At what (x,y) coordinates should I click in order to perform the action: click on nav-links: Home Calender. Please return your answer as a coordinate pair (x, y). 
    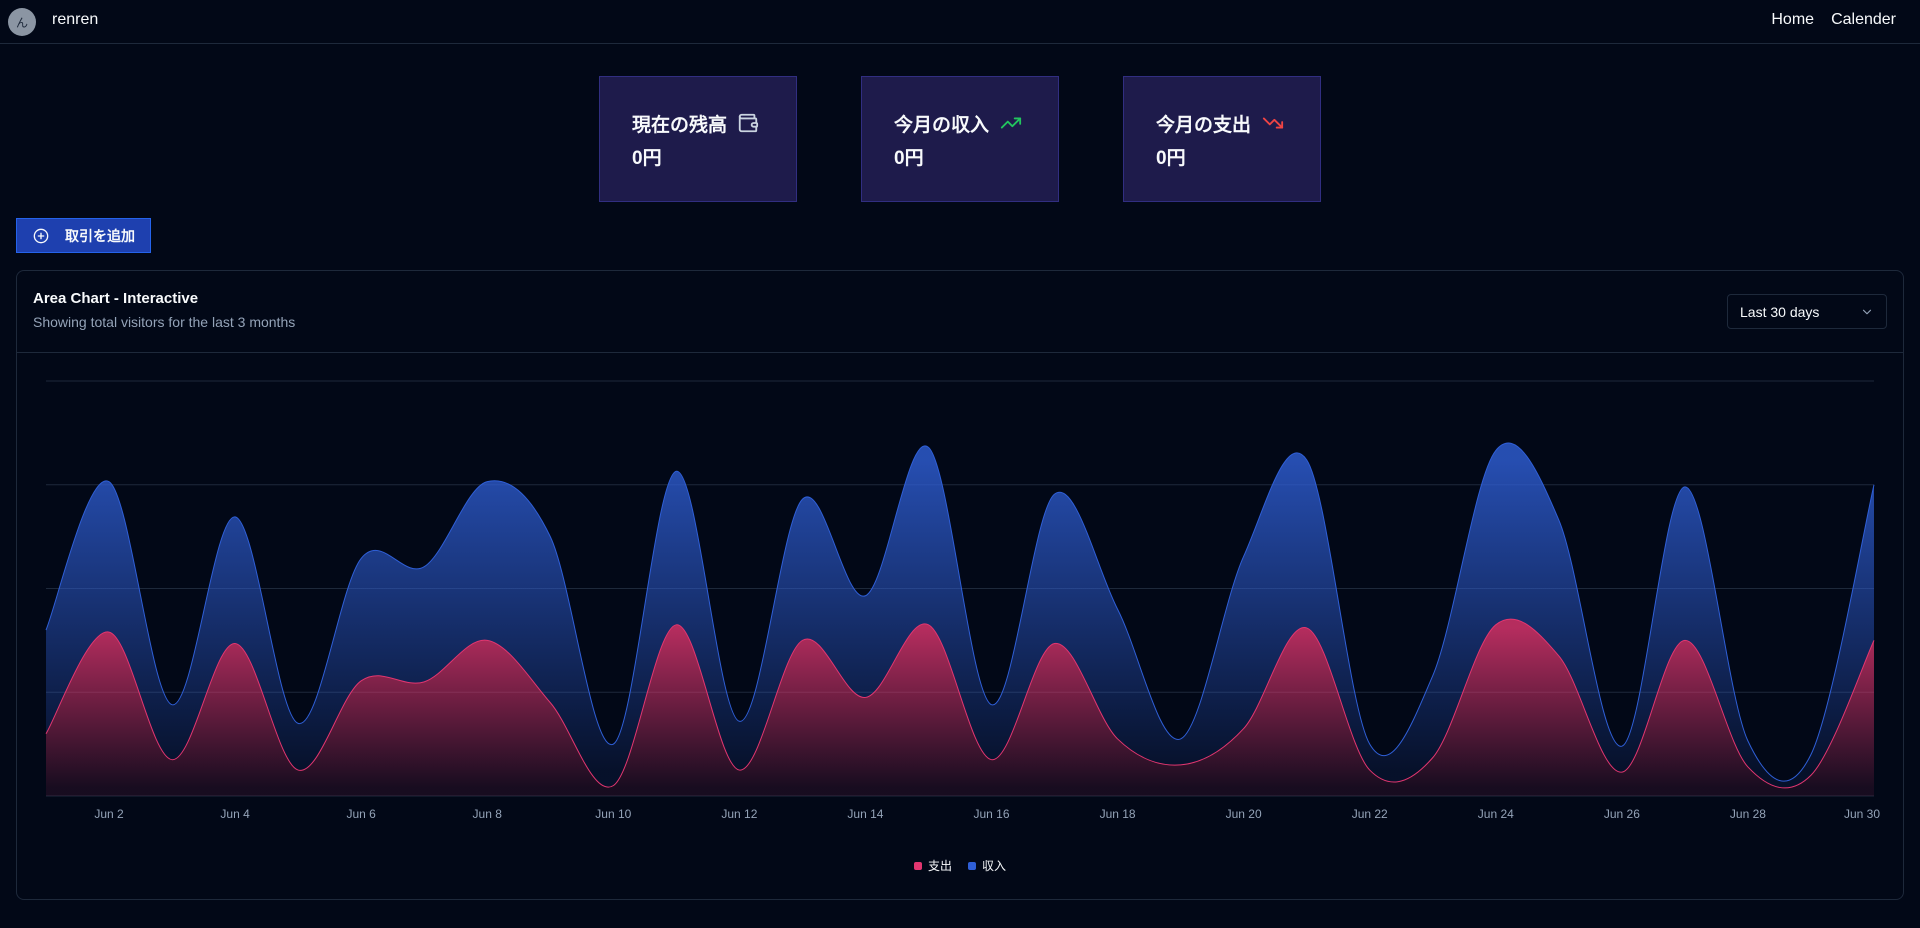
    Looking at the image, I should click on (1833, 20).